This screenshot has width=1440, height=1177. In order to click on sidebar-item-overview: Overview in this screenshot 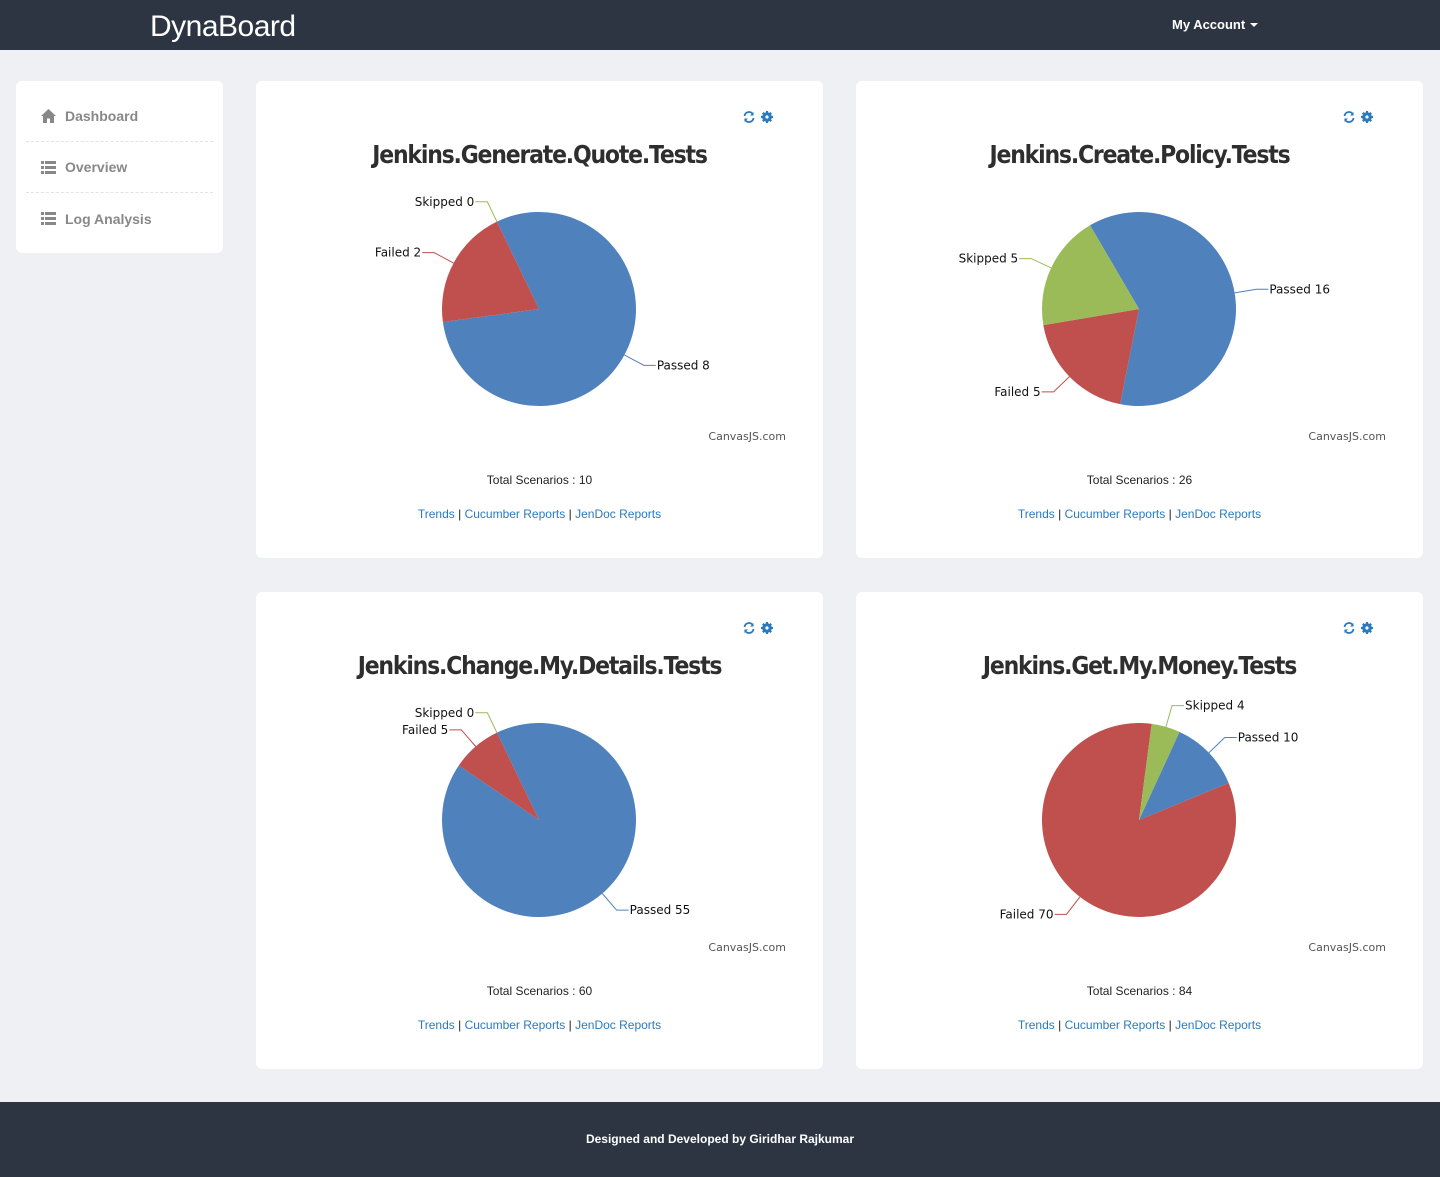, I will do `click(119, 167)`.